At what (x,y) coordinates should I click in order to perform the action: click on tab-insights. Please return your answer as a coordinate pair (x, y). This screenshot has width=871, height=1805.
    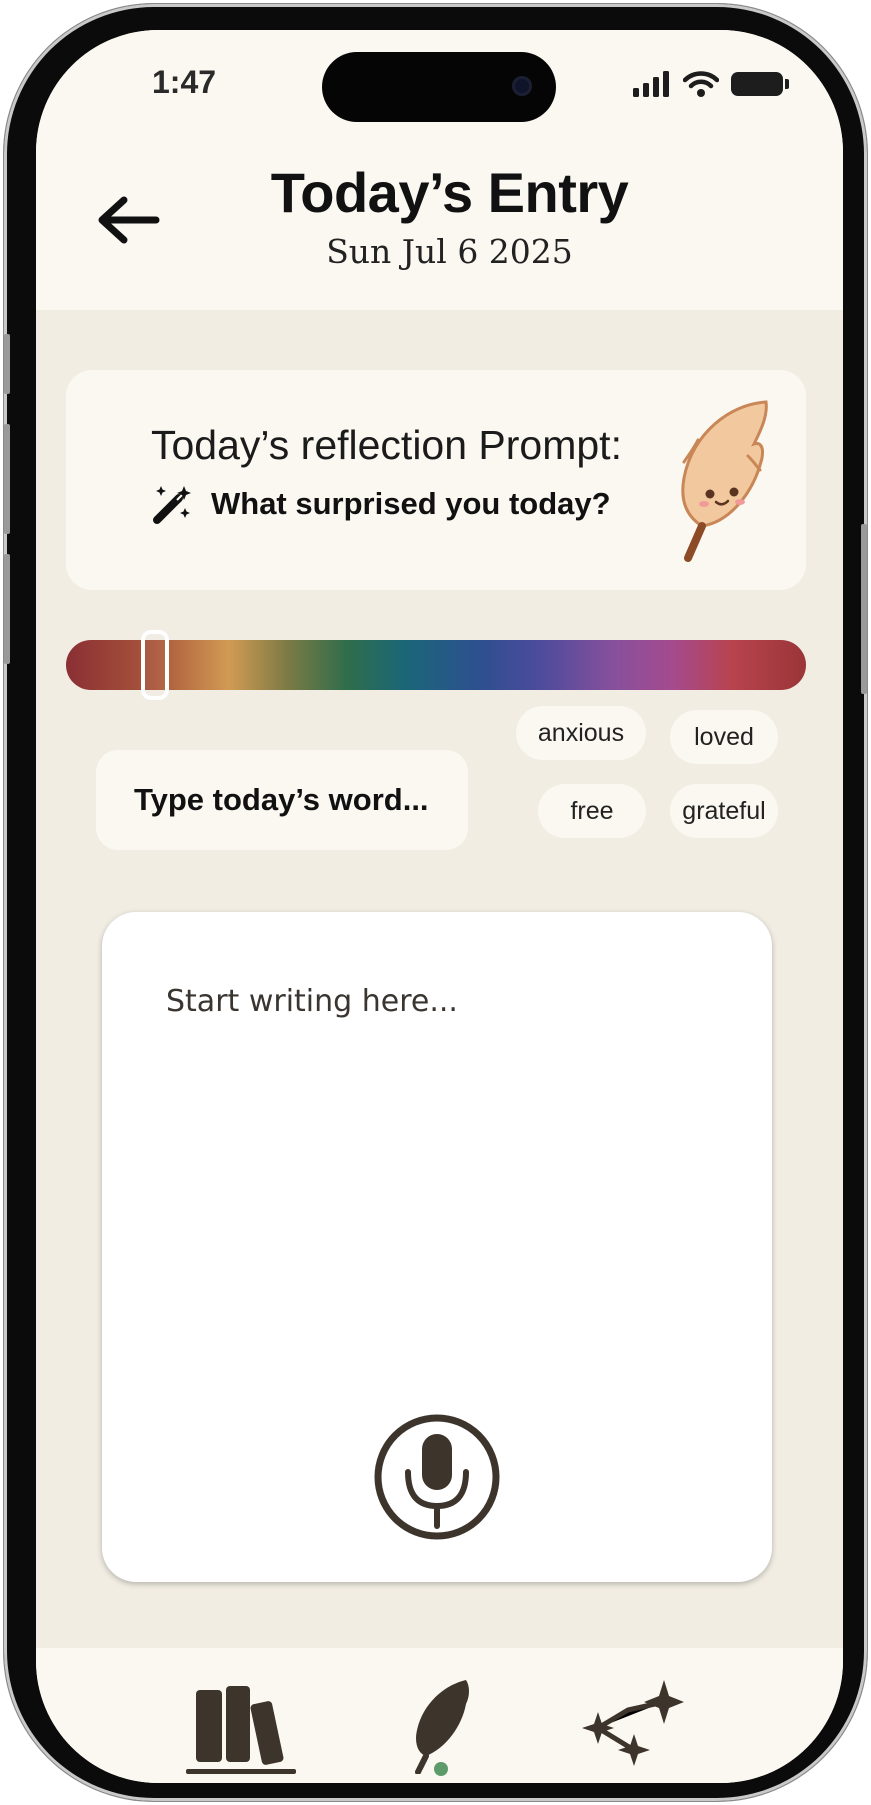
    Looking at the image, I should click on (631, 1726).